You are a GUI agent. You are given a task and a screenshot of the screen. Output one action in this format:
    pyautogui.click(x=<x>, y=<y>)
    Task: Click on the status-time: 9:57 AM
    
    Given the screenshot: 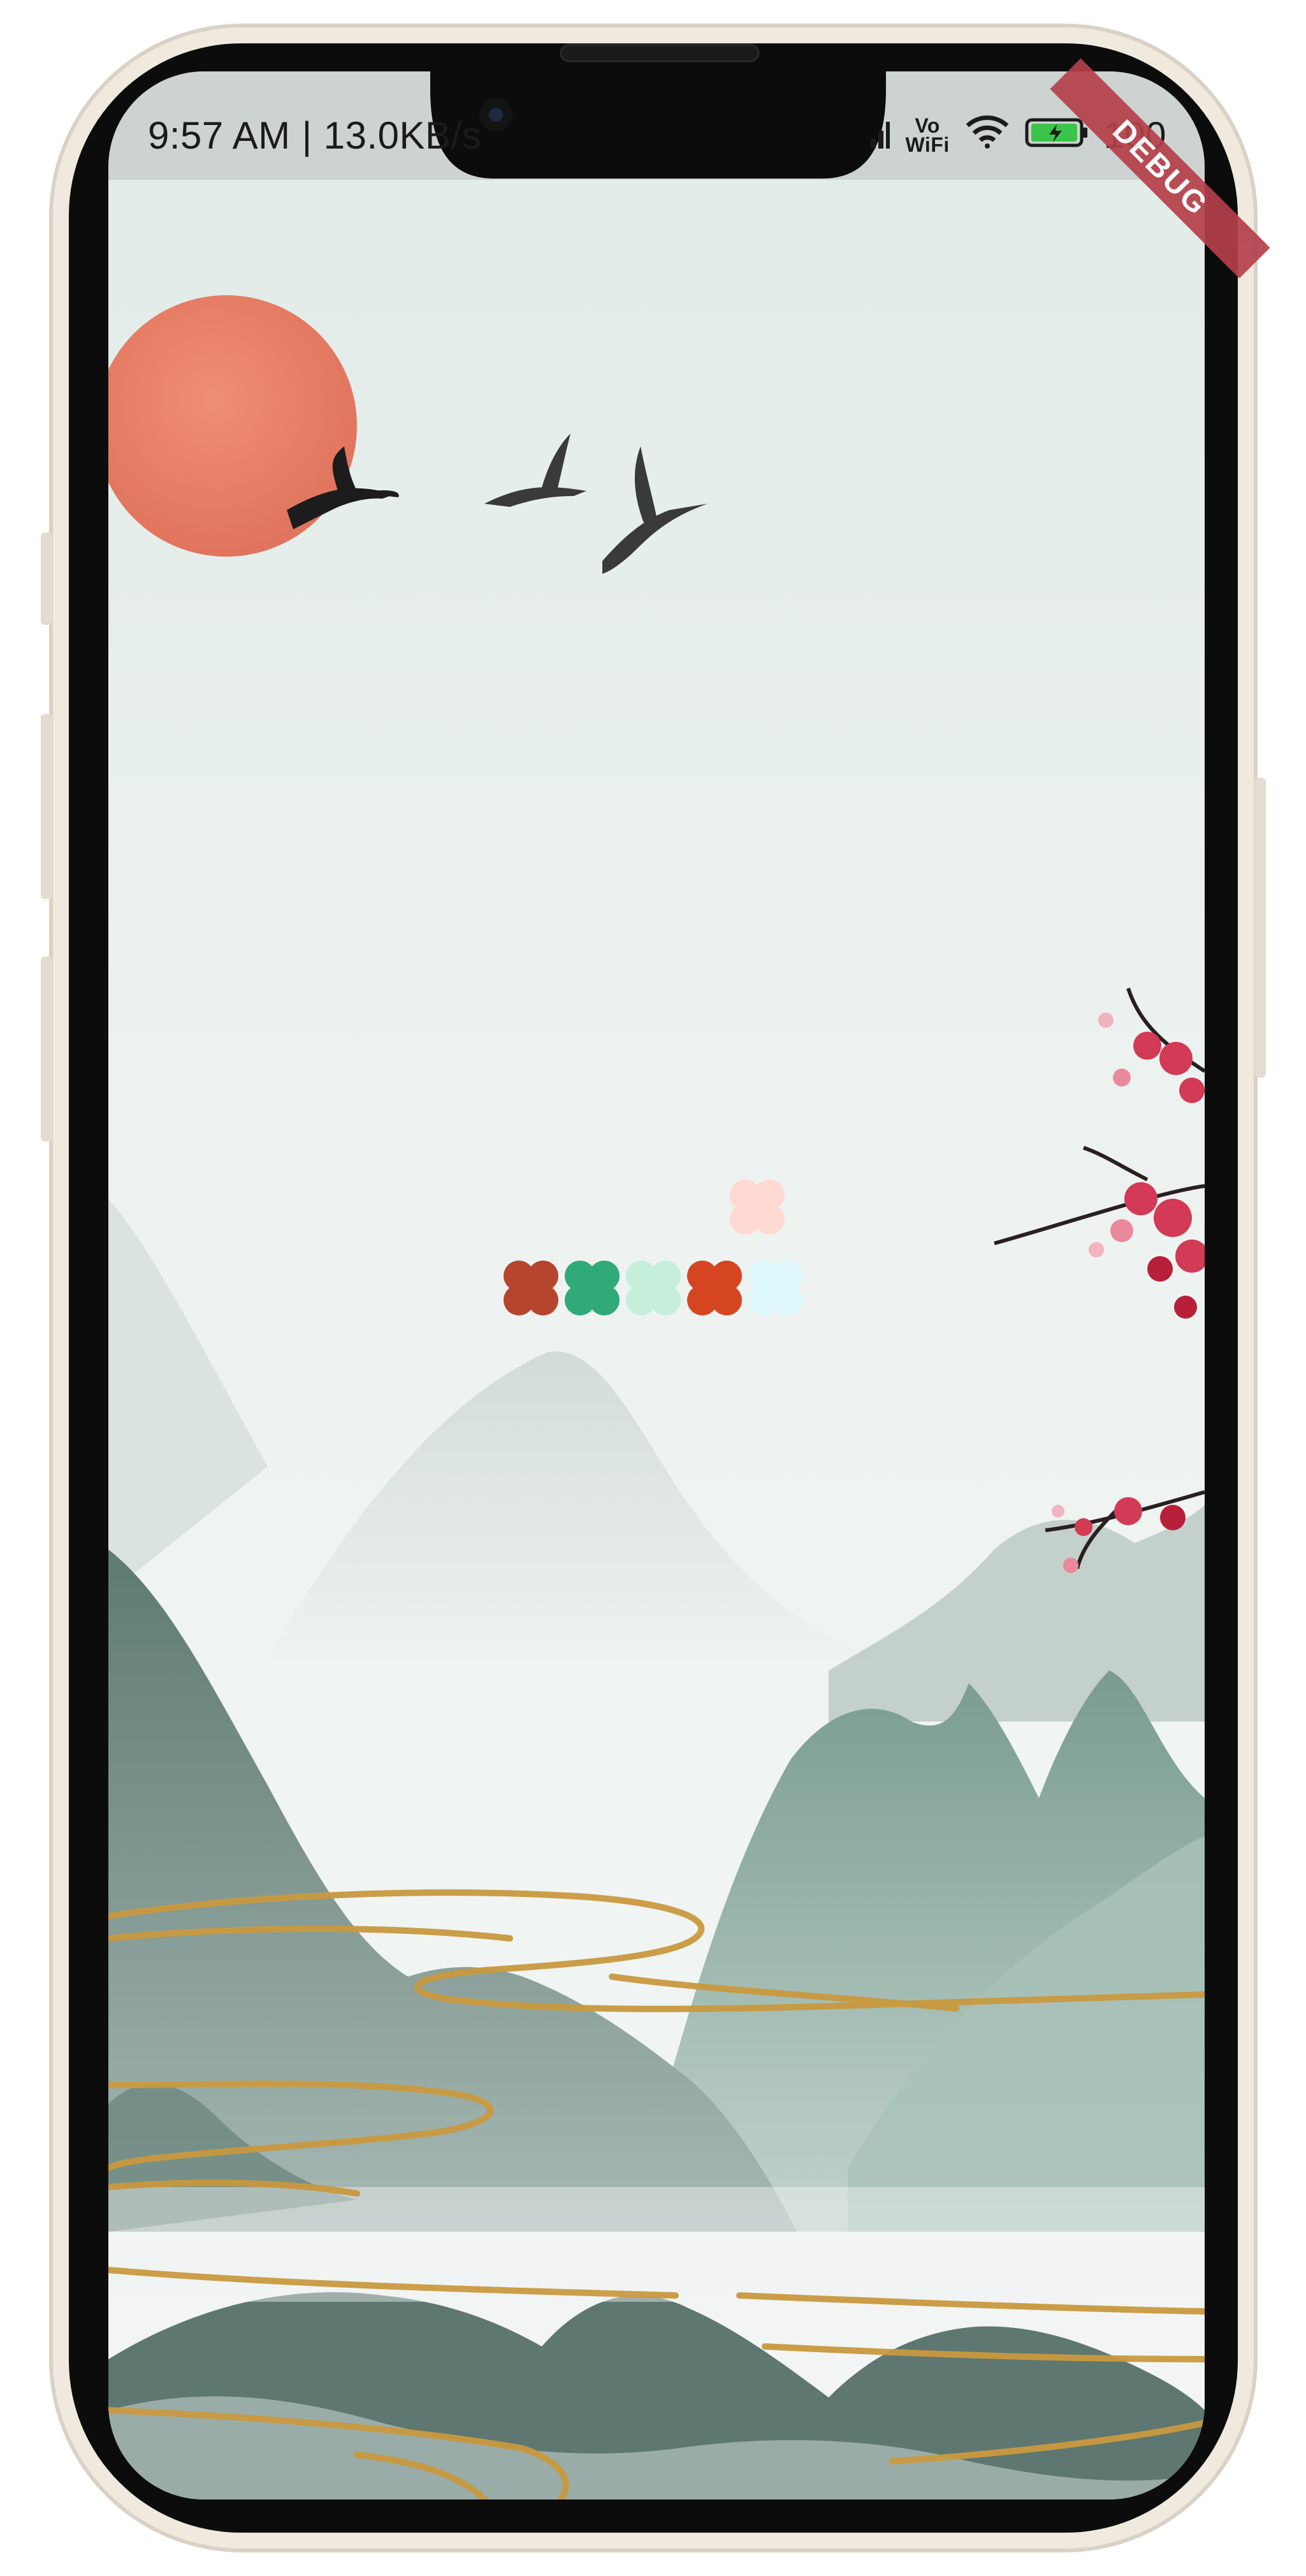 What is the action you would take?
    pyautogui.click(x=219, y=135)
    